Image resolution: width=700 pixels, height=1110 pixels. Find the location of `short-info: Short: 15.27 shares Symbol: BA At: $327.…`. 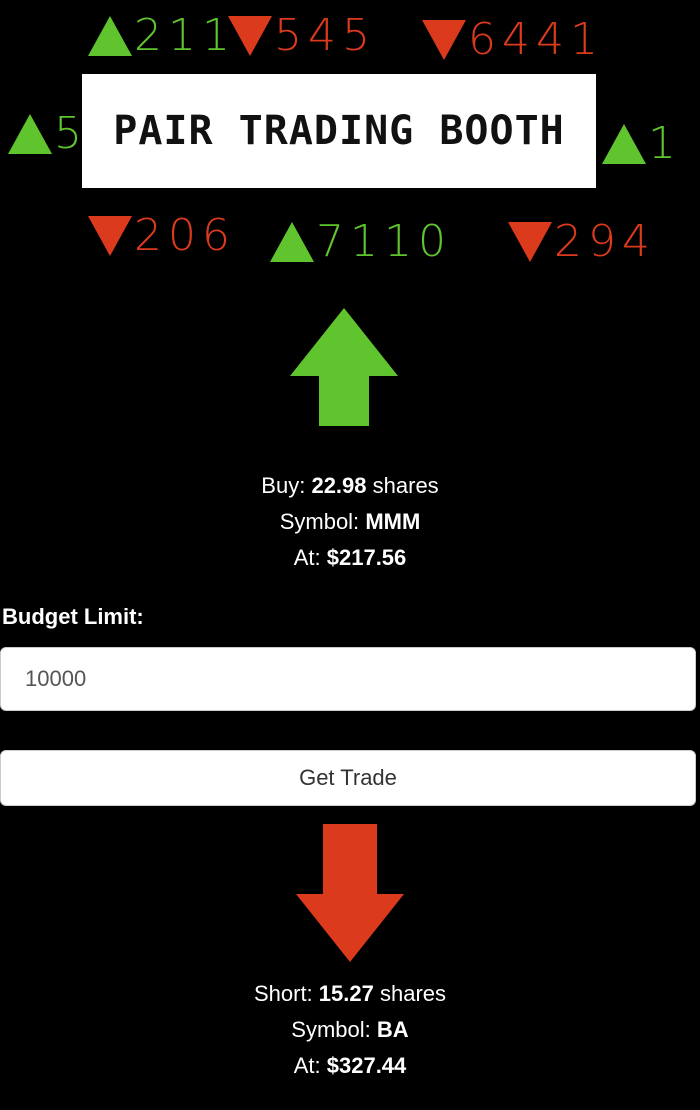

short-info: Short: 15.27 shares Symbol: BA At: $327.… is located at coordinates (350, 1030).